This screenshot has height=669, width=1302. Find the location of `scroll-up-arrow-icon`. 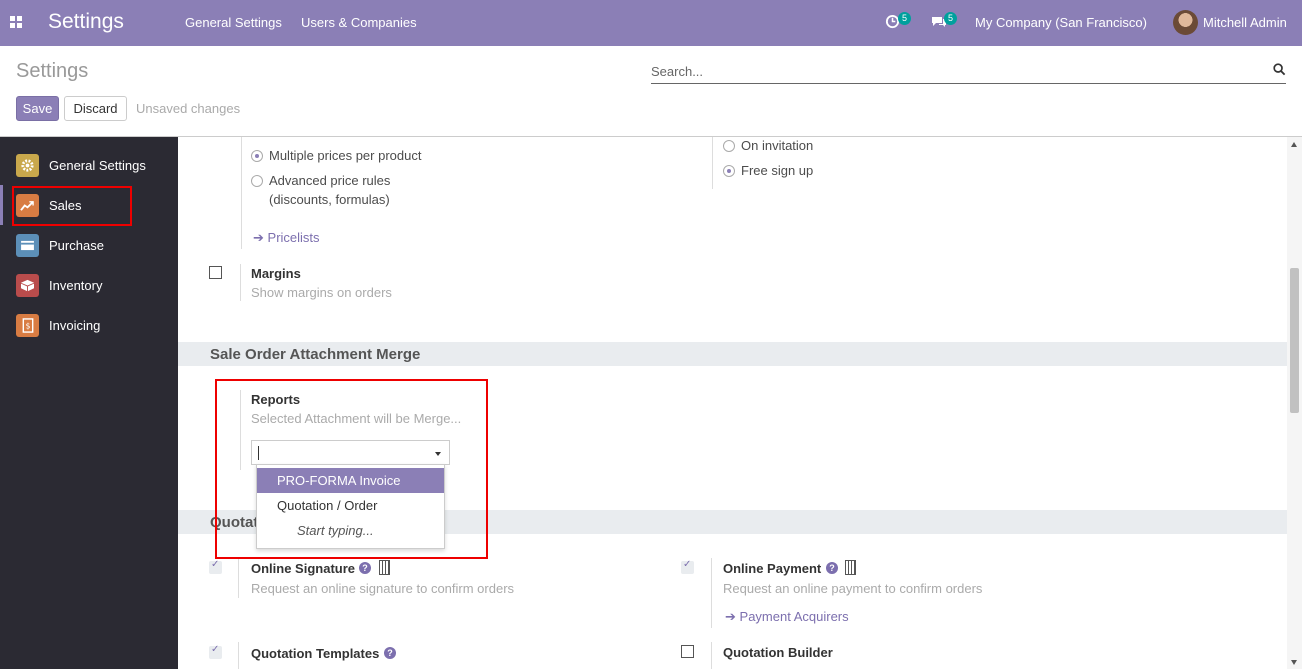

scroll-up-arrow-icon is located at coordinates (1294, 144).